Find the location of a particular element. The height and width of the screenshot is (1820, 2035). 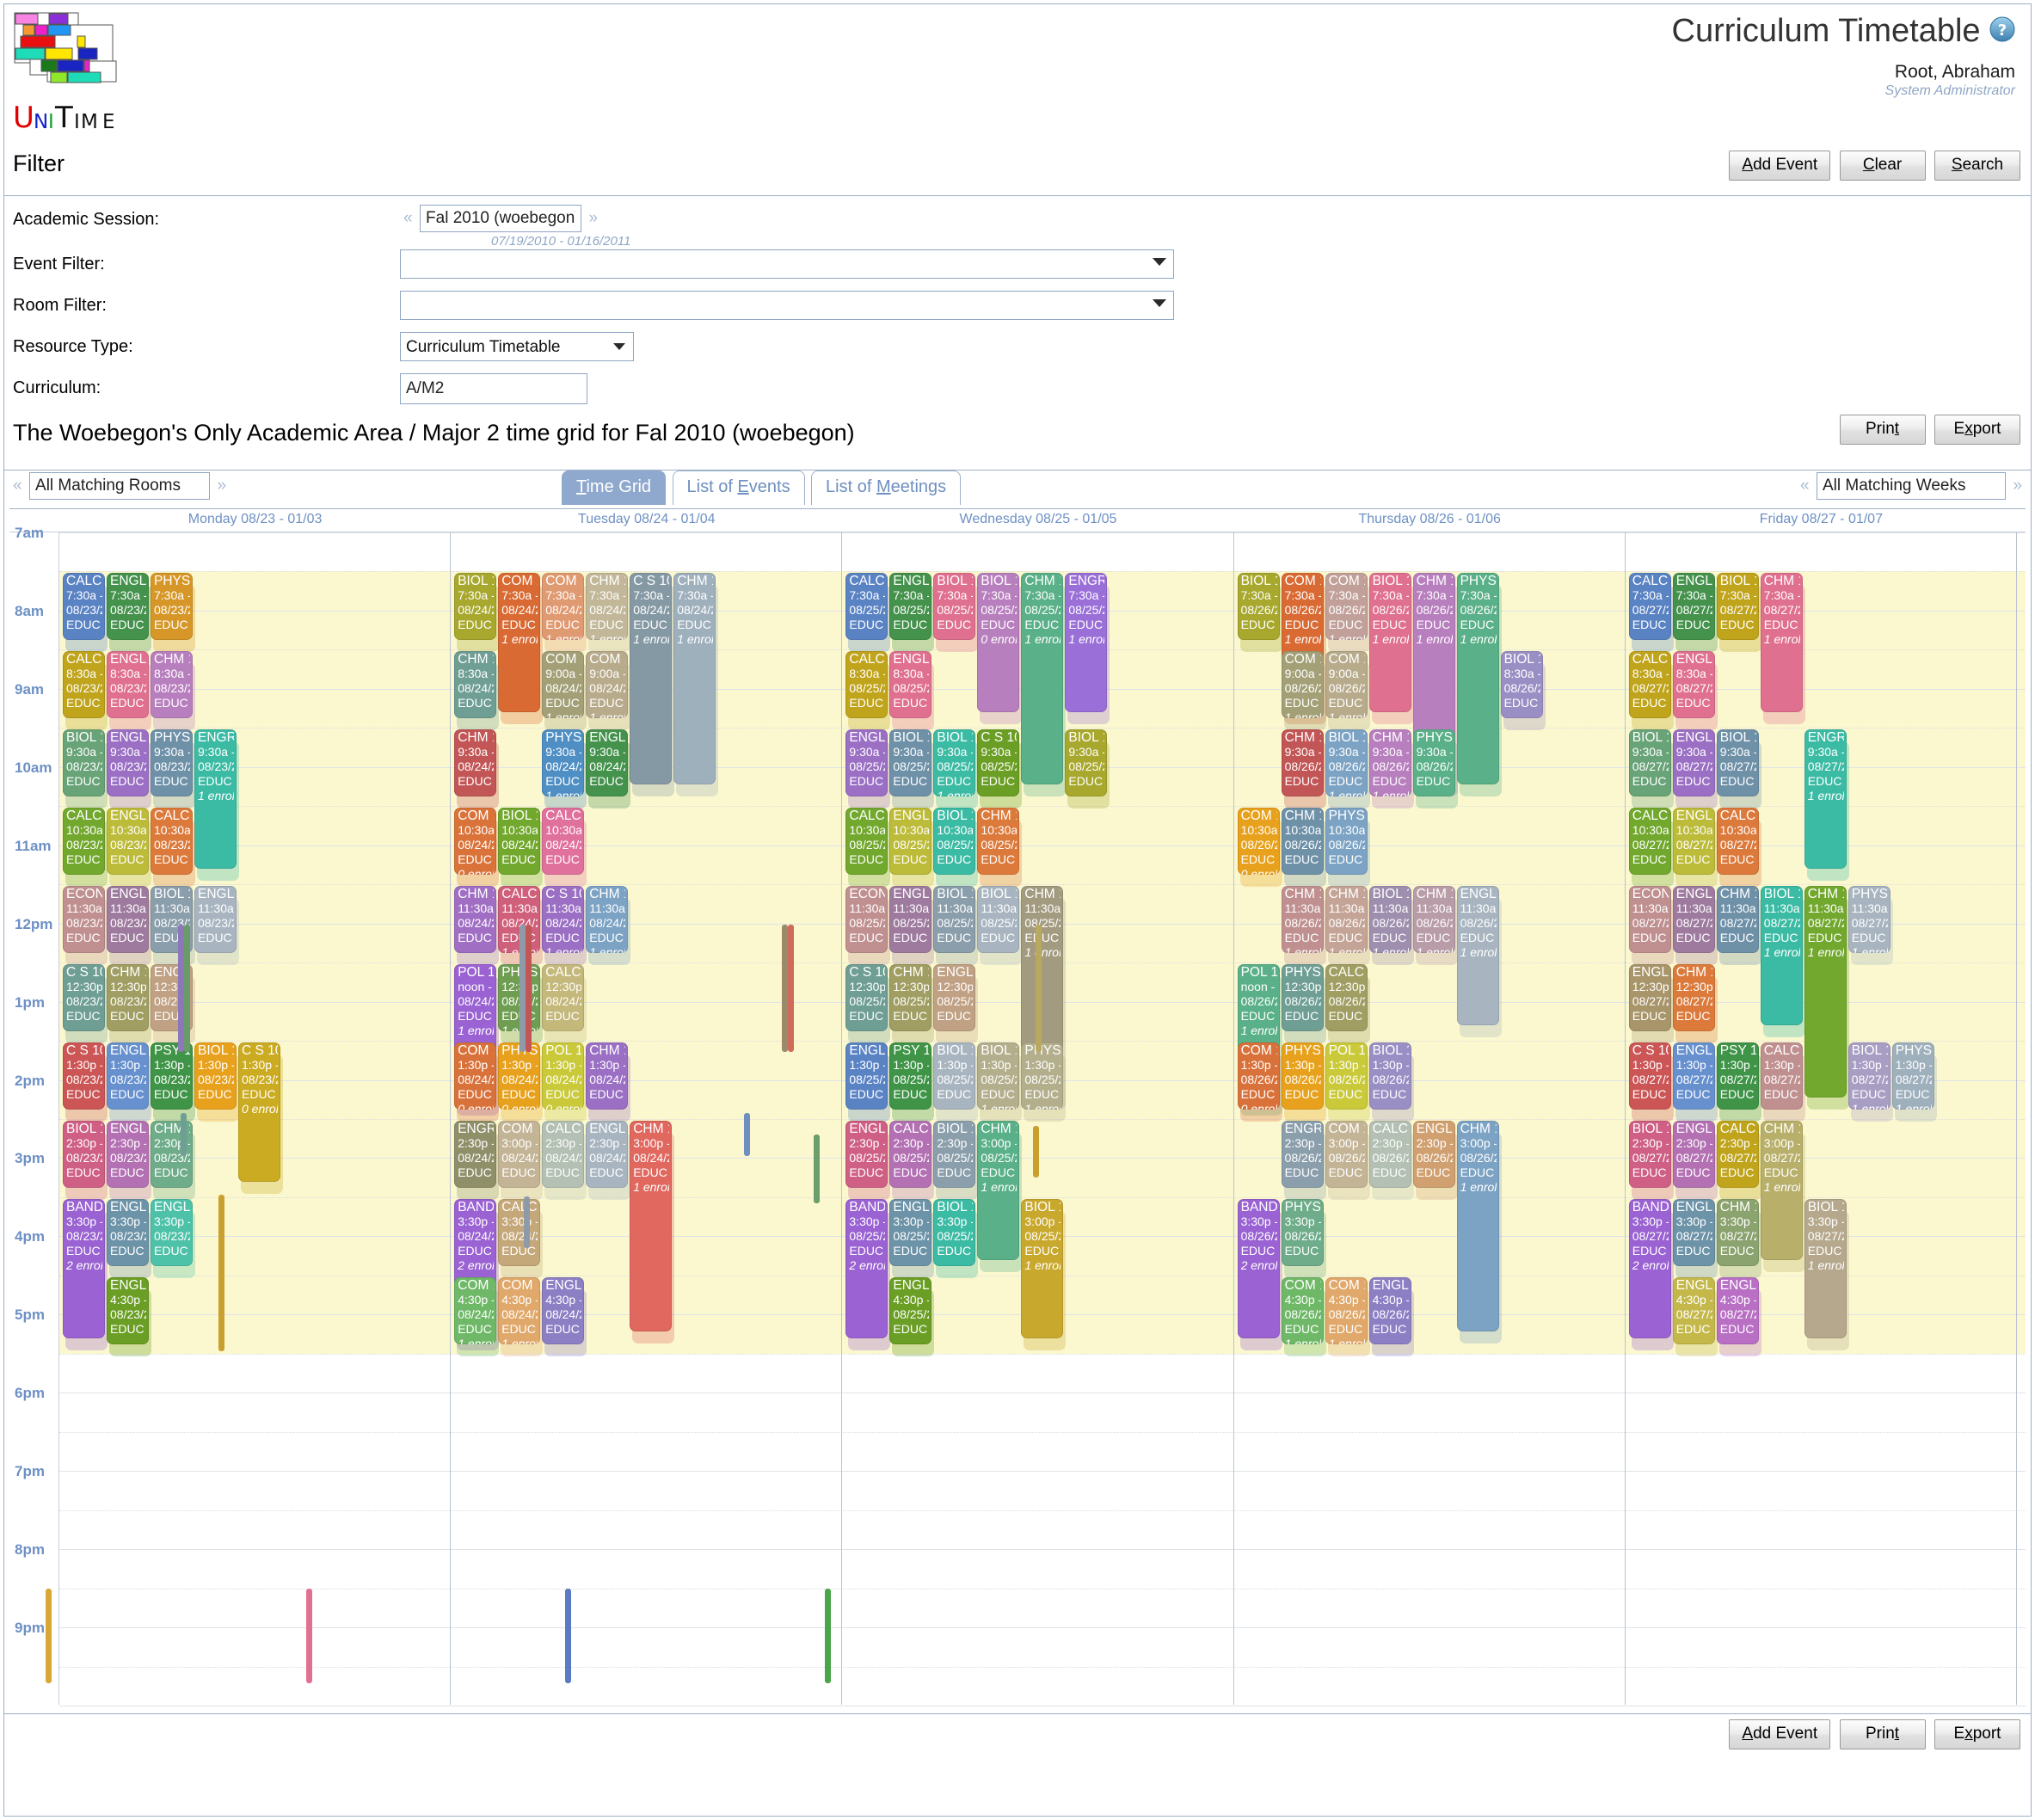

event-block: BIOL 108:30a -08/26/2EDUC is located at coordinates (1521, 685).